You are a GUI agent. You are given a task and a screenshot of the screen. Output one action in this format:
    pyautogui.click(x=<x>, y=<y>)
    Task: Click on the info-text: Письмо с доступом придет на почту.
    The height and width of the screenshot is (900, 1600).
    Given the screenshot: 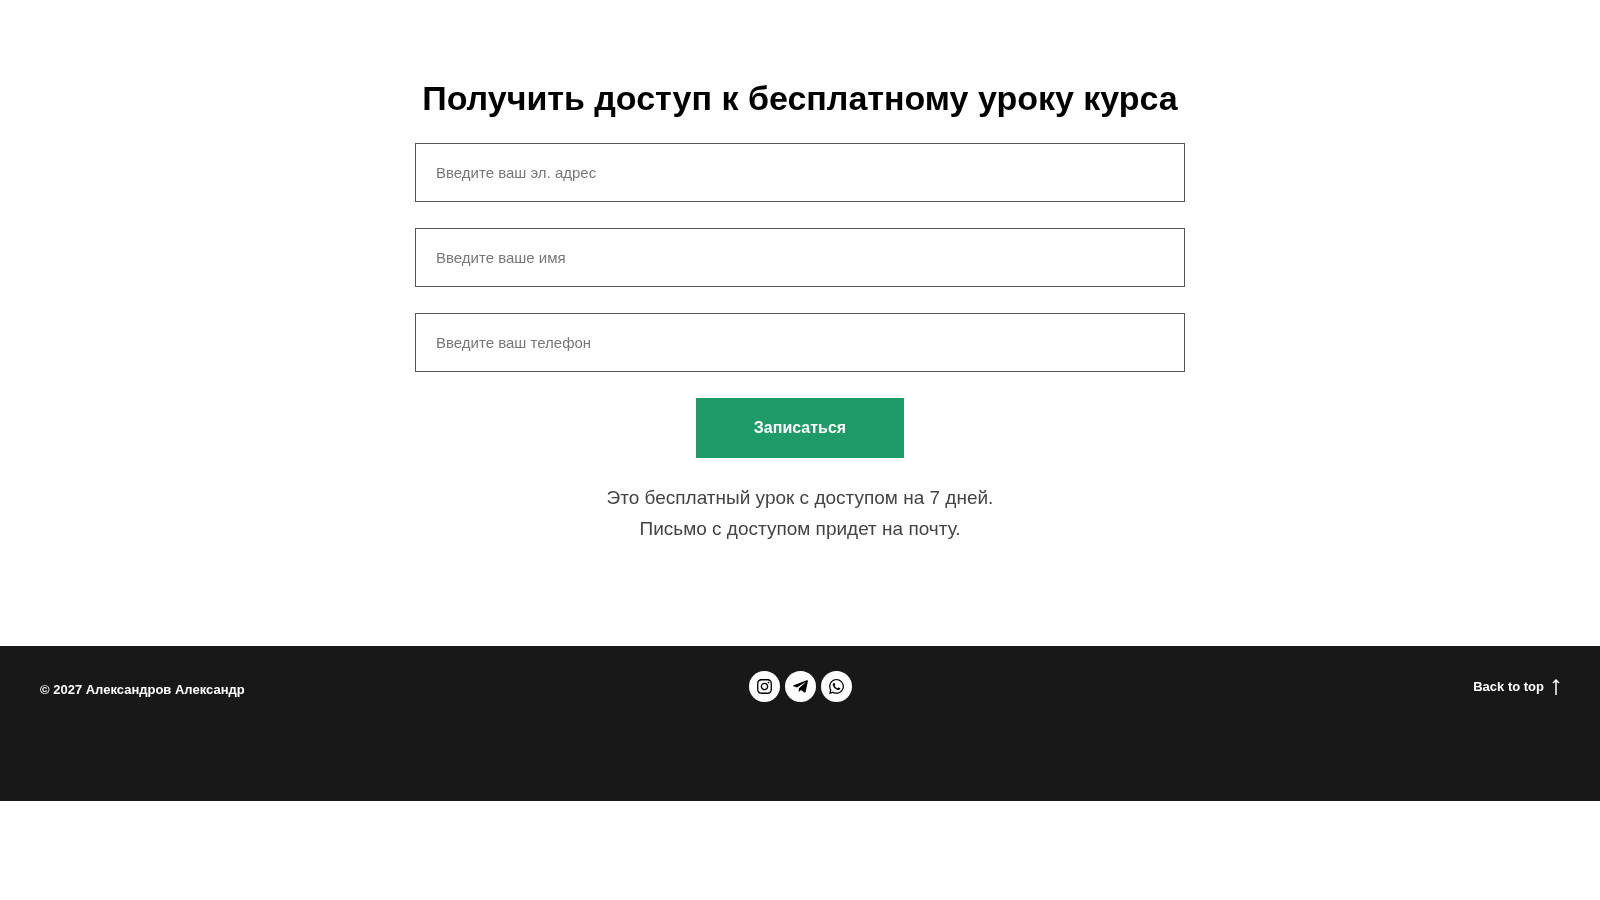 What is the action you would take?
    pyautogui.click(x=800, y=528)
    